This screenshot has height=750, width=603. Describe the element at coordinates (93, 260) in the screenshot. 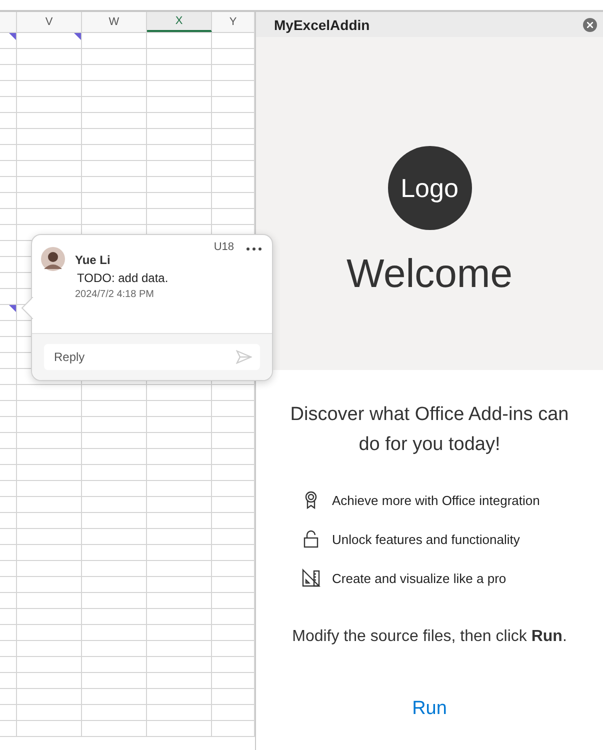

I see `comment-author: Yue Li` at that location.